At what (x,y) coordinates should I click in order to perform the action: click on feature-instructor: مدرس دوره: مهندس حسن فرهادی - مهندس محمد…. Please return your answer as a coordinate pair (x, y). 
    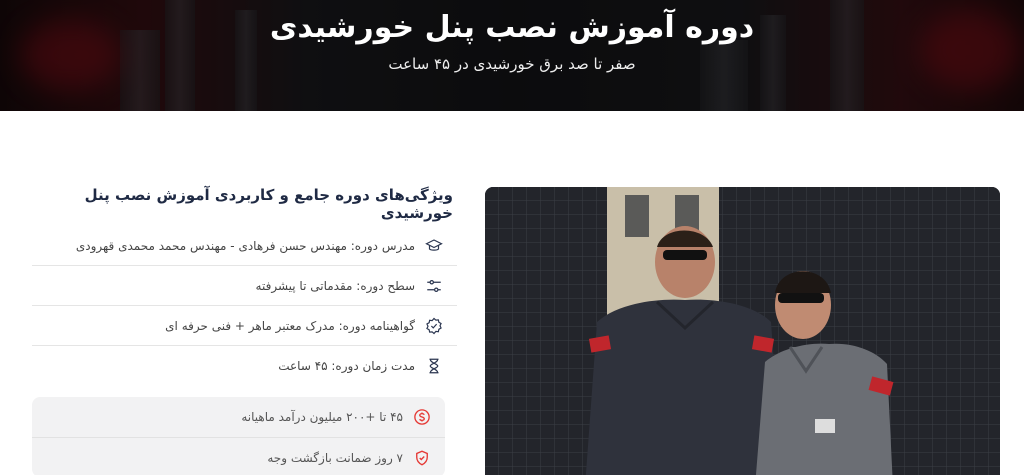
    Looking at the image, I should click on (244, 246).